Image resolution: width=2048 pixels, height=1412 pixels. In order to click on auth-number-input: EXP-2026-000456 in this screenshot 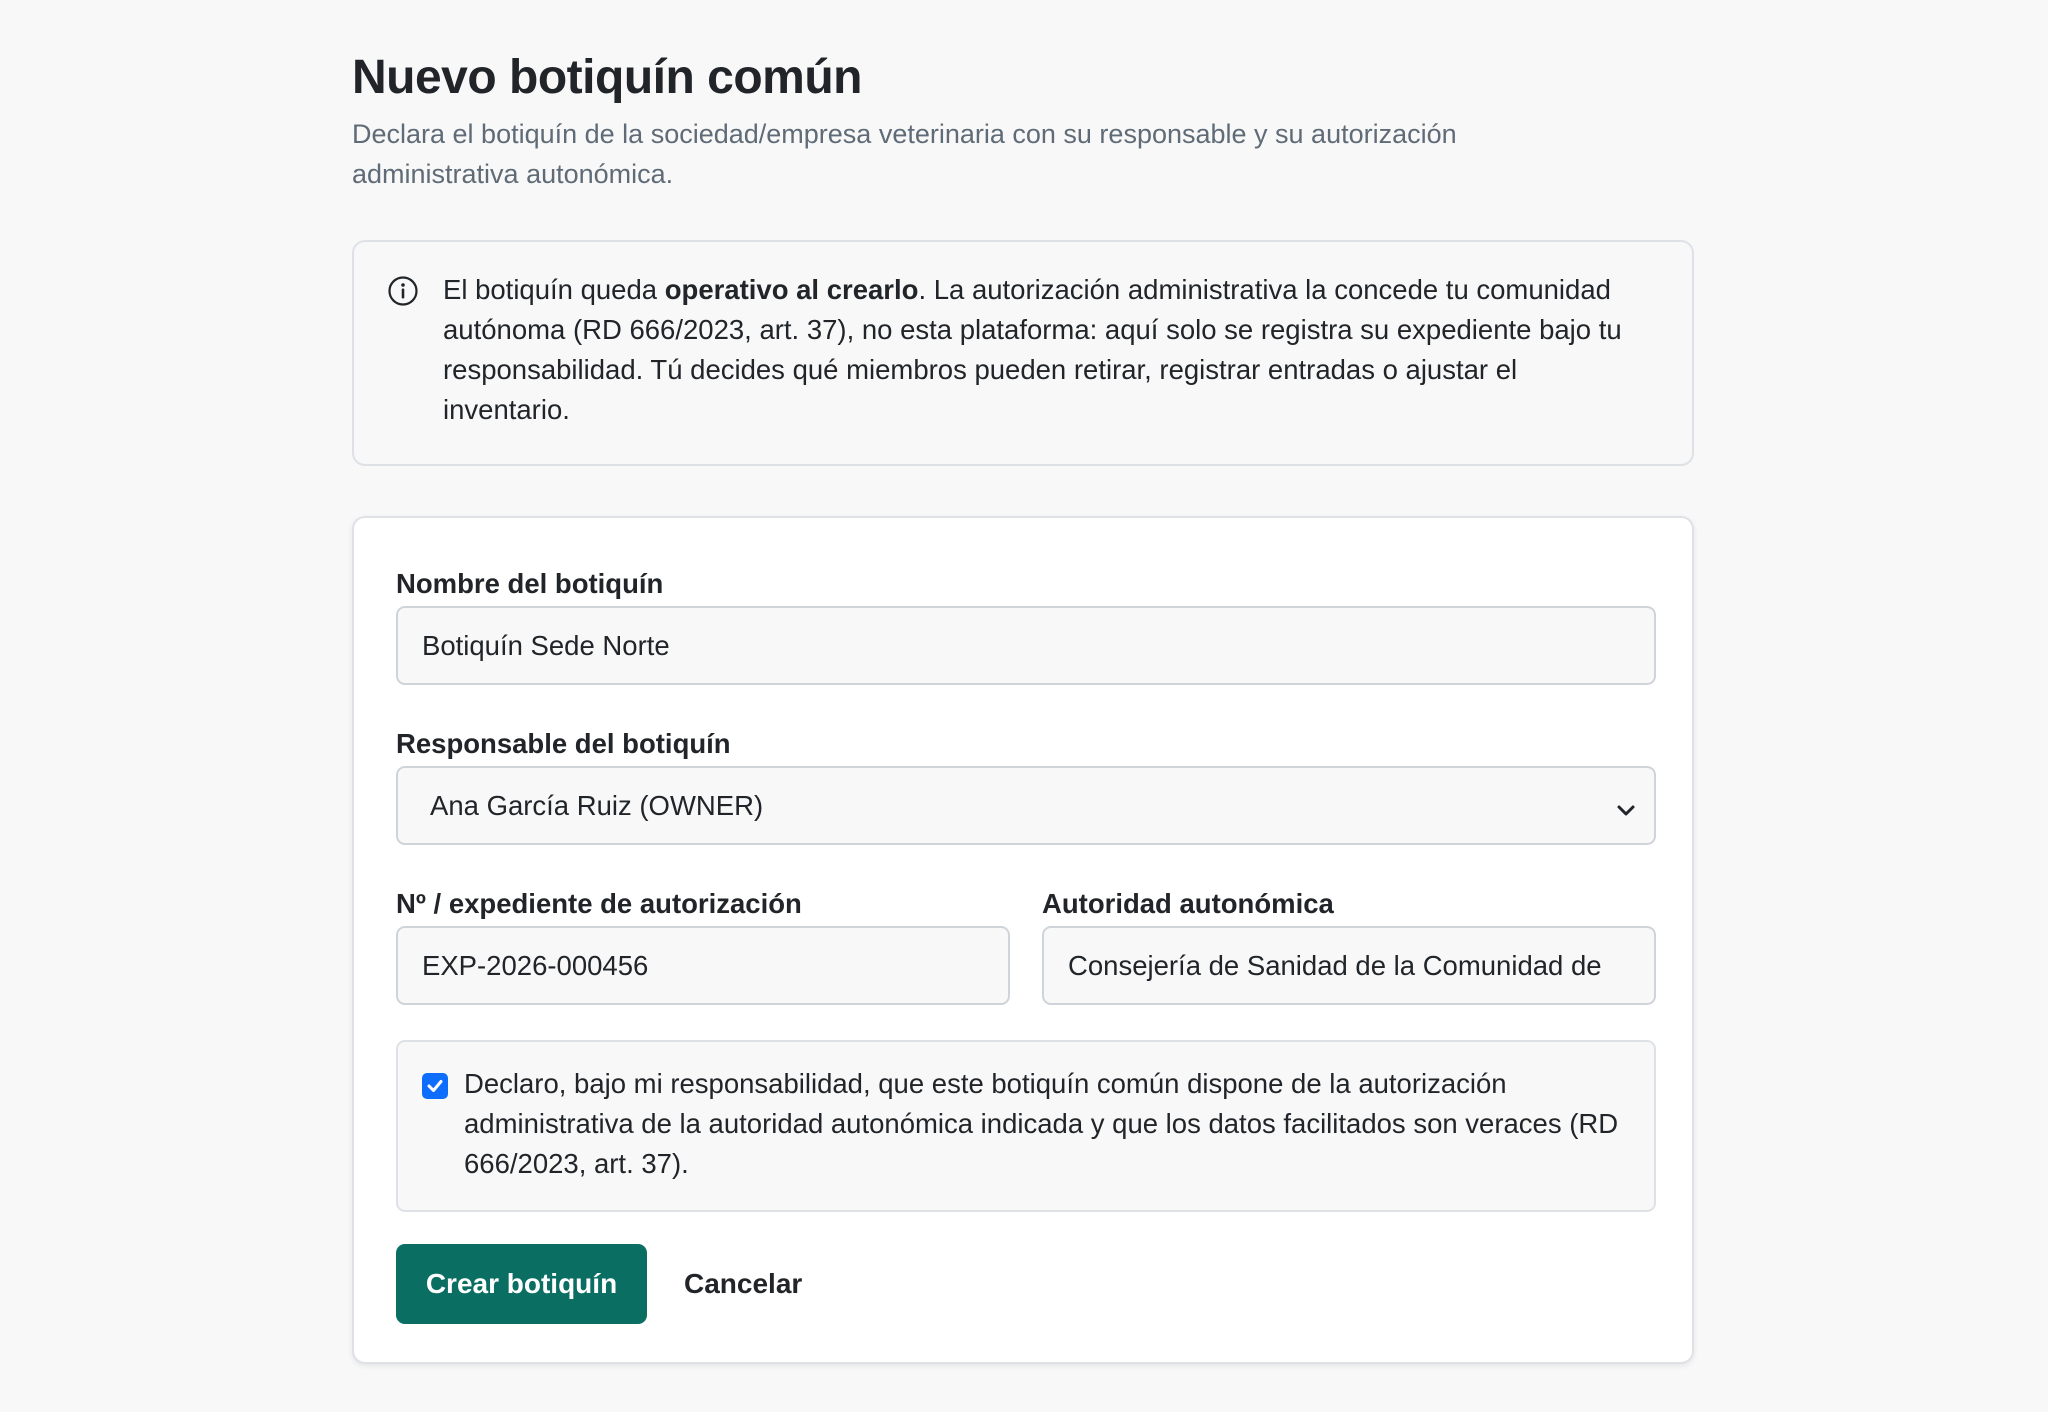, I will do `click(703, 965)`.